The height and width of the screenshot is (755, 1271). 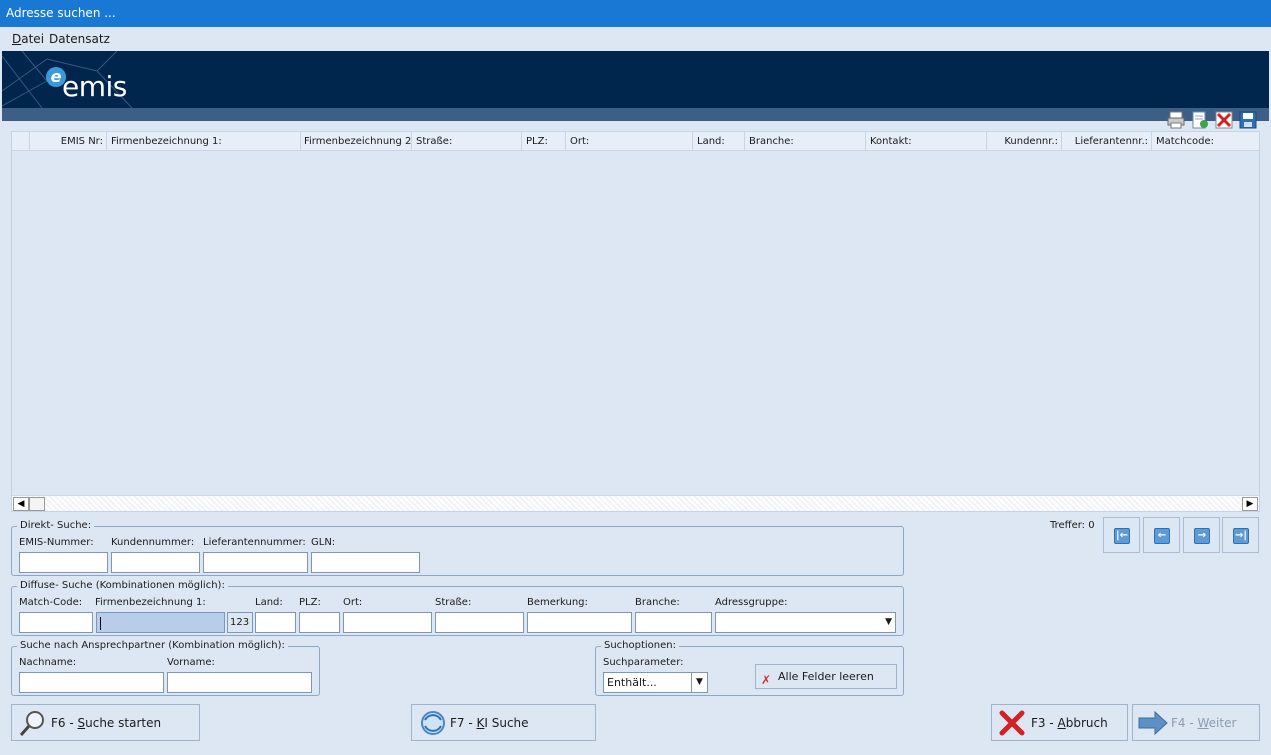 I want to click on cancel-x-icon, so click(x=1012, y=723).